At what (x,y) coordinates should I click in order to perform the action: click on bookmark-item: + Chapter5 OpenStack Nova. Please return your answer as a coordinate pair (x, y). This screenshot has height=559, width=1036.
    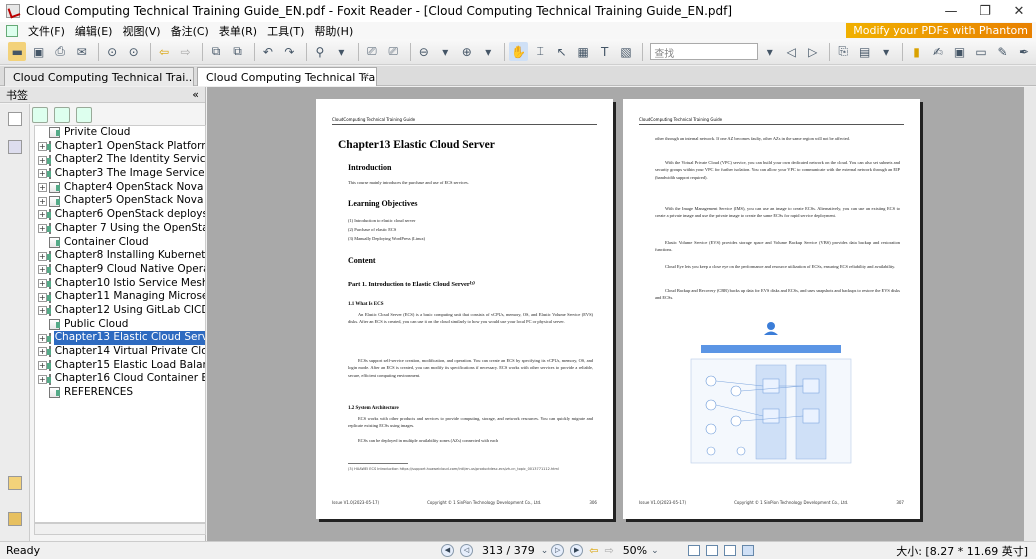
    Looking at the image, I should click on (120, 201).